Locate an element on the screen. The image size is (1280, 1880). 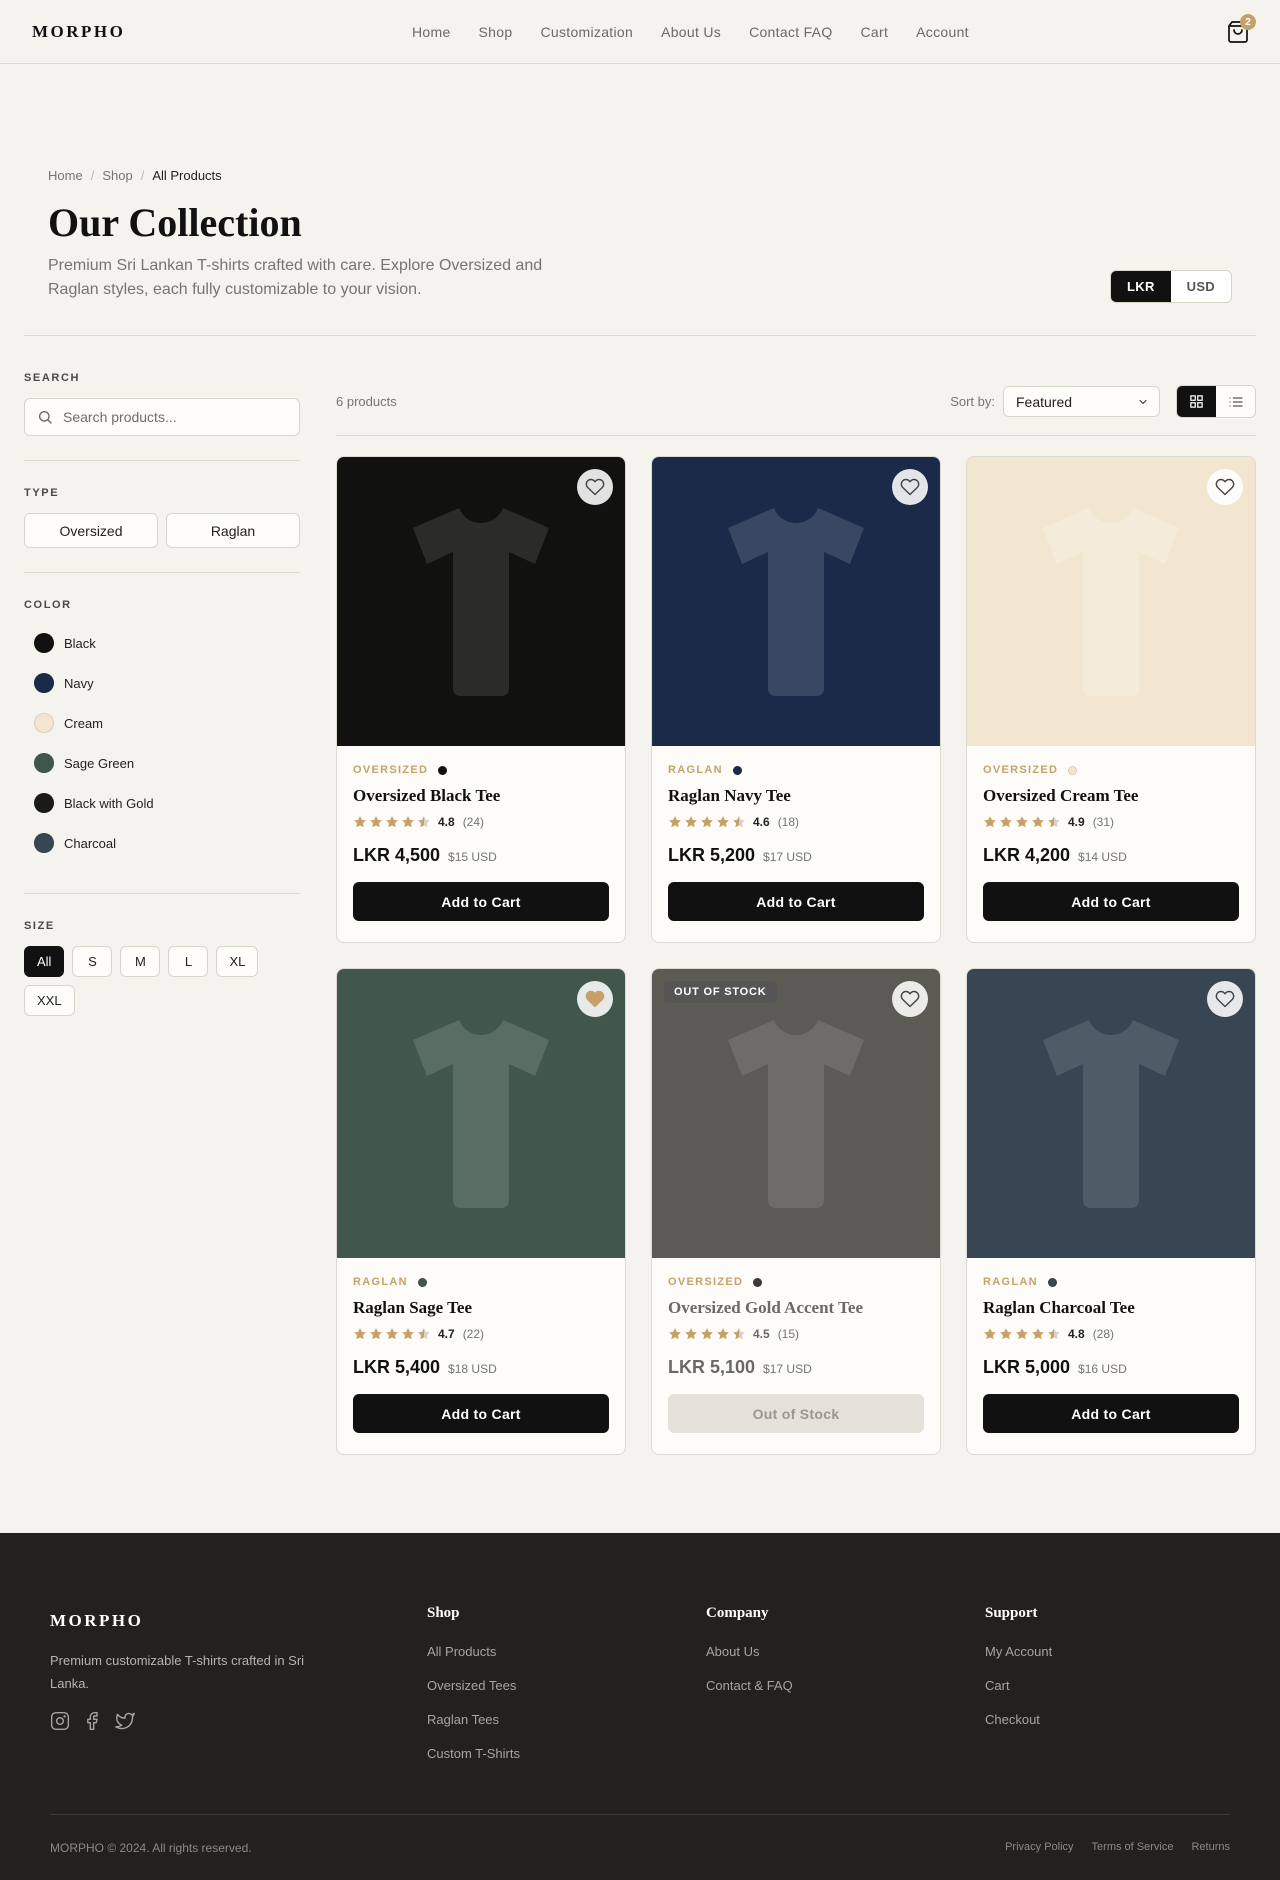
nav-customization: Customization is located at coordinates (586, 32).